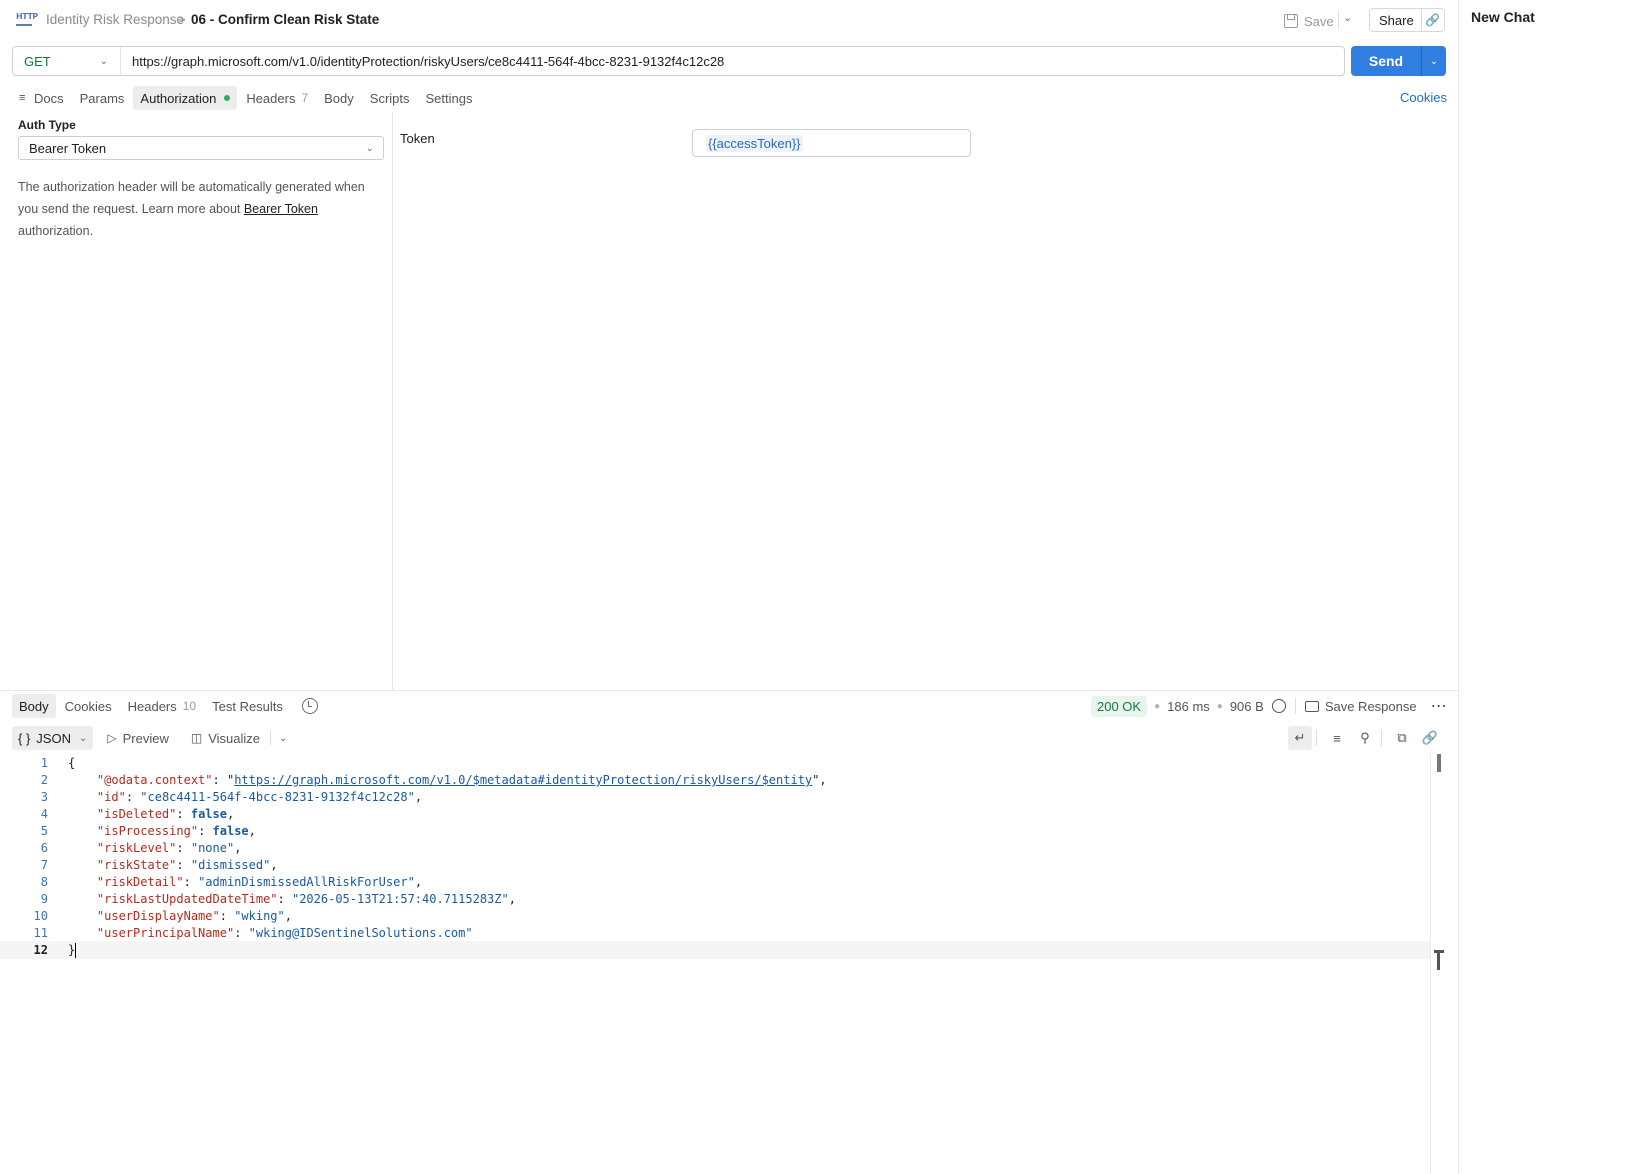 This screenshot has height=1174, width=1645. Describe the element at coordinates (185, 98) in the screenshot. I see `tab-authorization: Authorization` at that location.